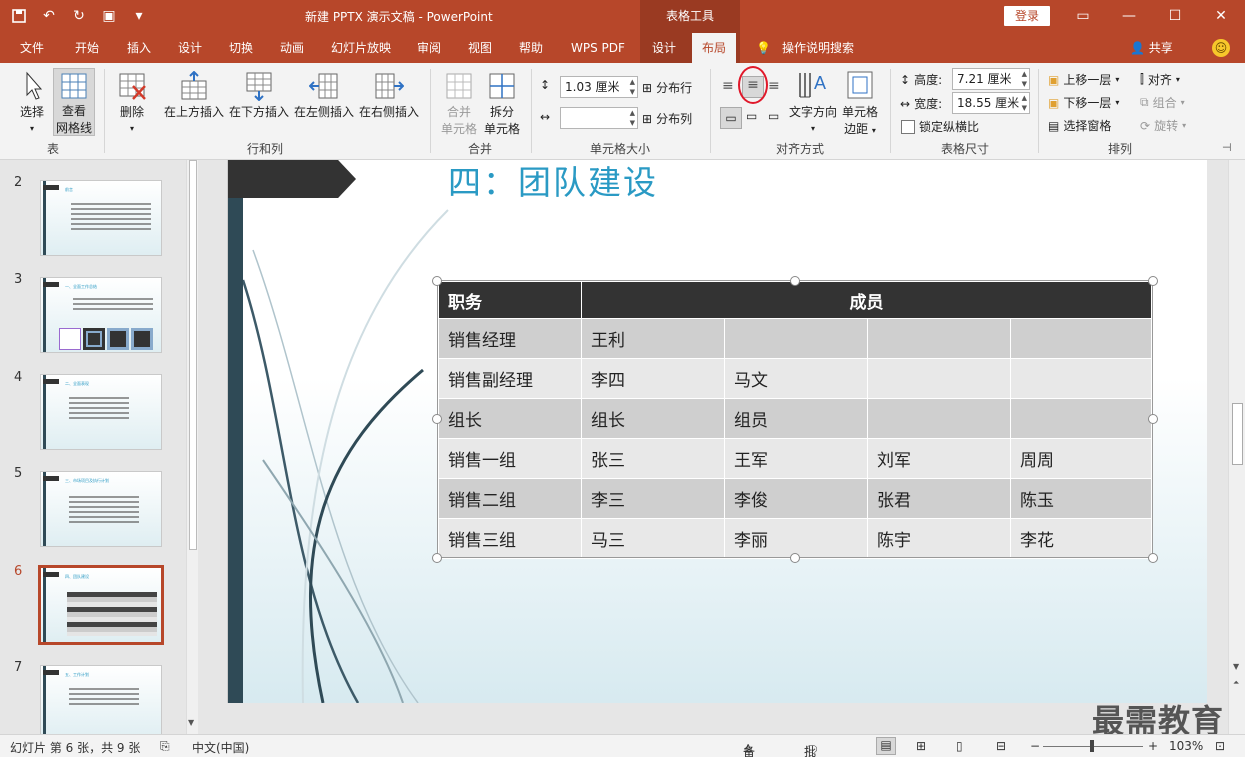 Image resolution: width=1245 pixels, height=757 pixels. I want to click on distribute-rows-button: ⊞ 分布行, so click(667, 87).